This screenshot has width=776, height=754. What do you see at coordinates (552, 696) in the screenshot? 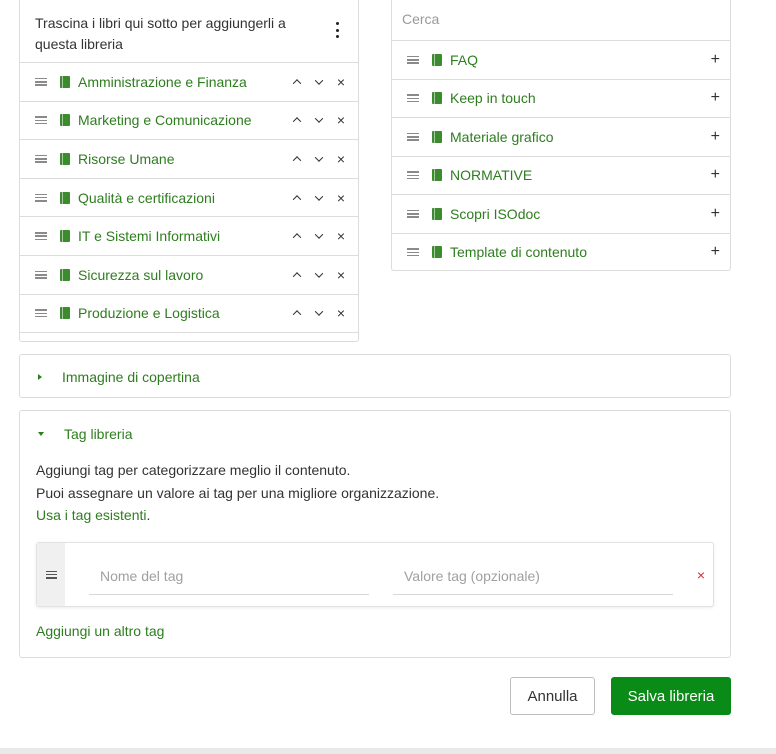
I see `cancel-button: Annulla` at bounding box center [552, 696].